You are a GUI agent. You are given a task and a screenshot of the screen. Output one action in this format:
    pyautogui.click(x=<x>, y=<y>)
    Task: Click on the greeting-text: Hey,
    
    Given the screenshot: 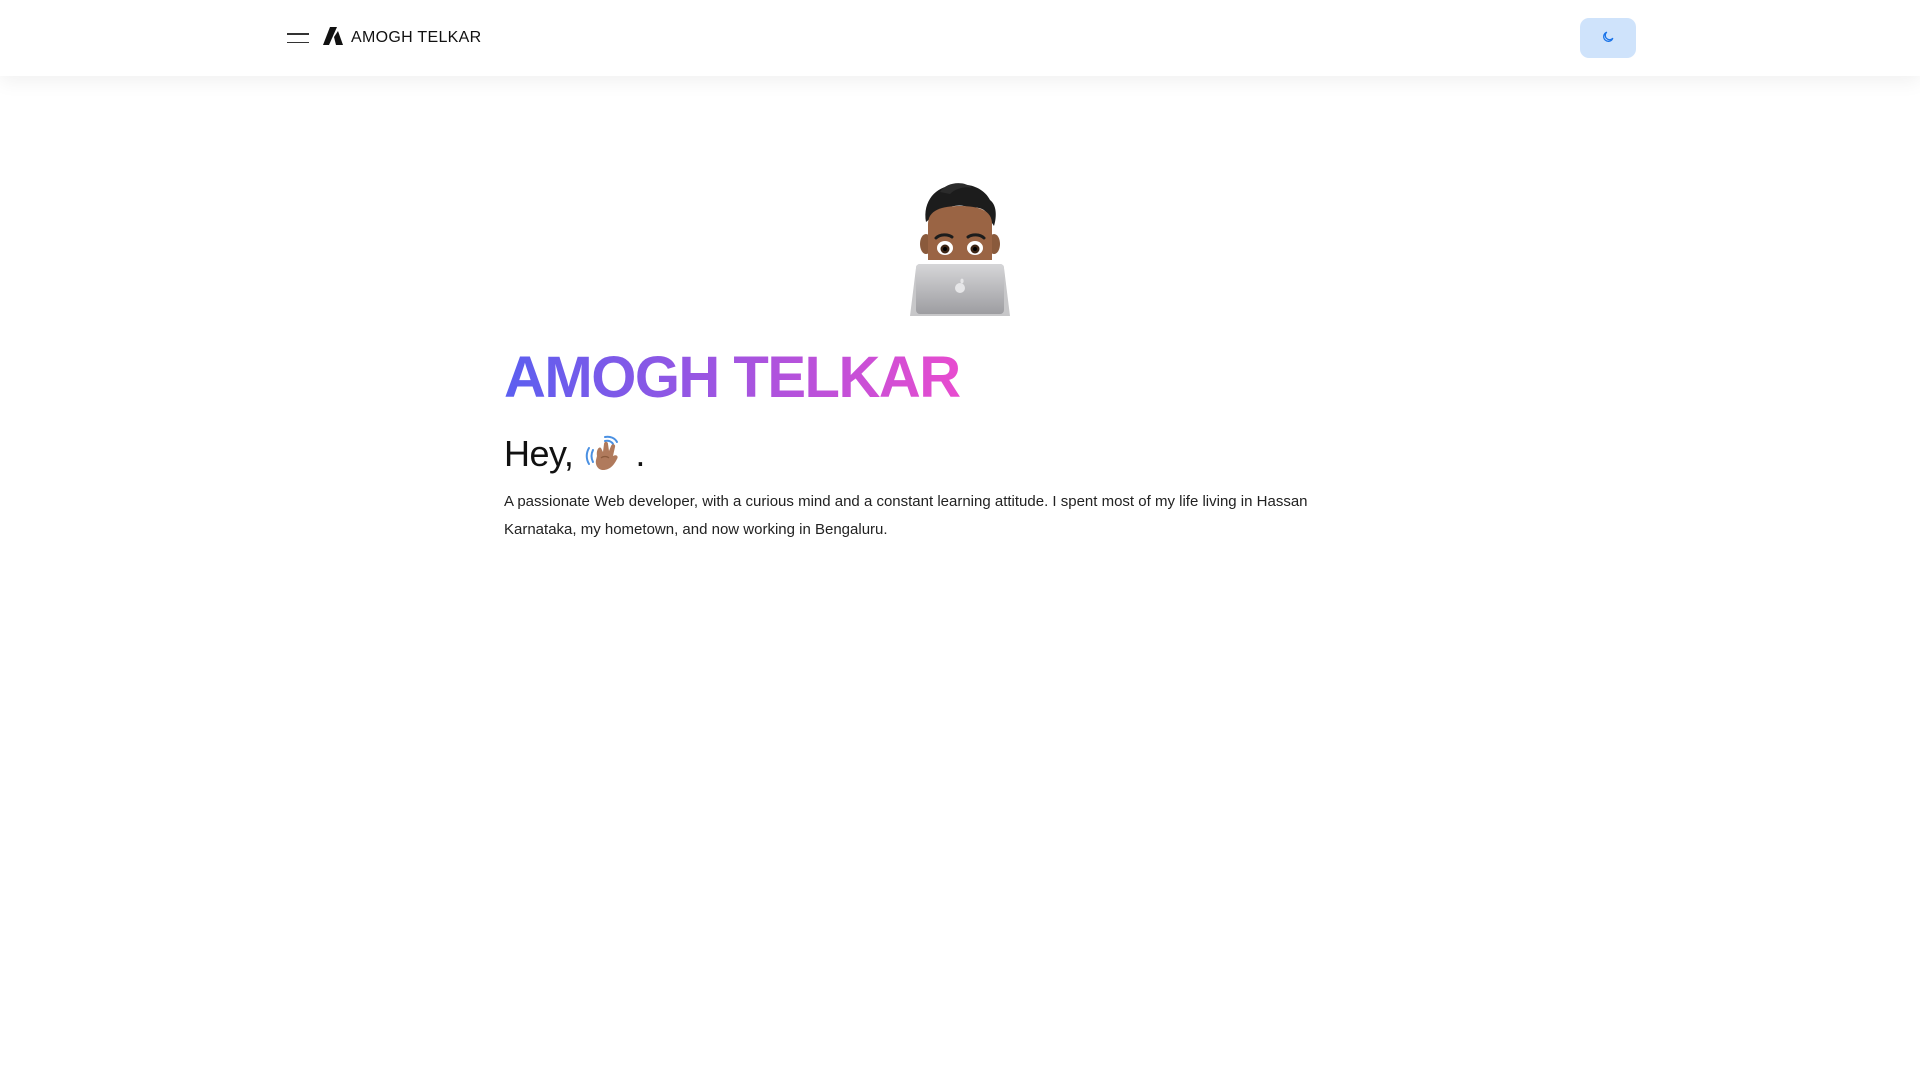 What is the action you would take?
    pyautogui.click(x=539, y=453)
    